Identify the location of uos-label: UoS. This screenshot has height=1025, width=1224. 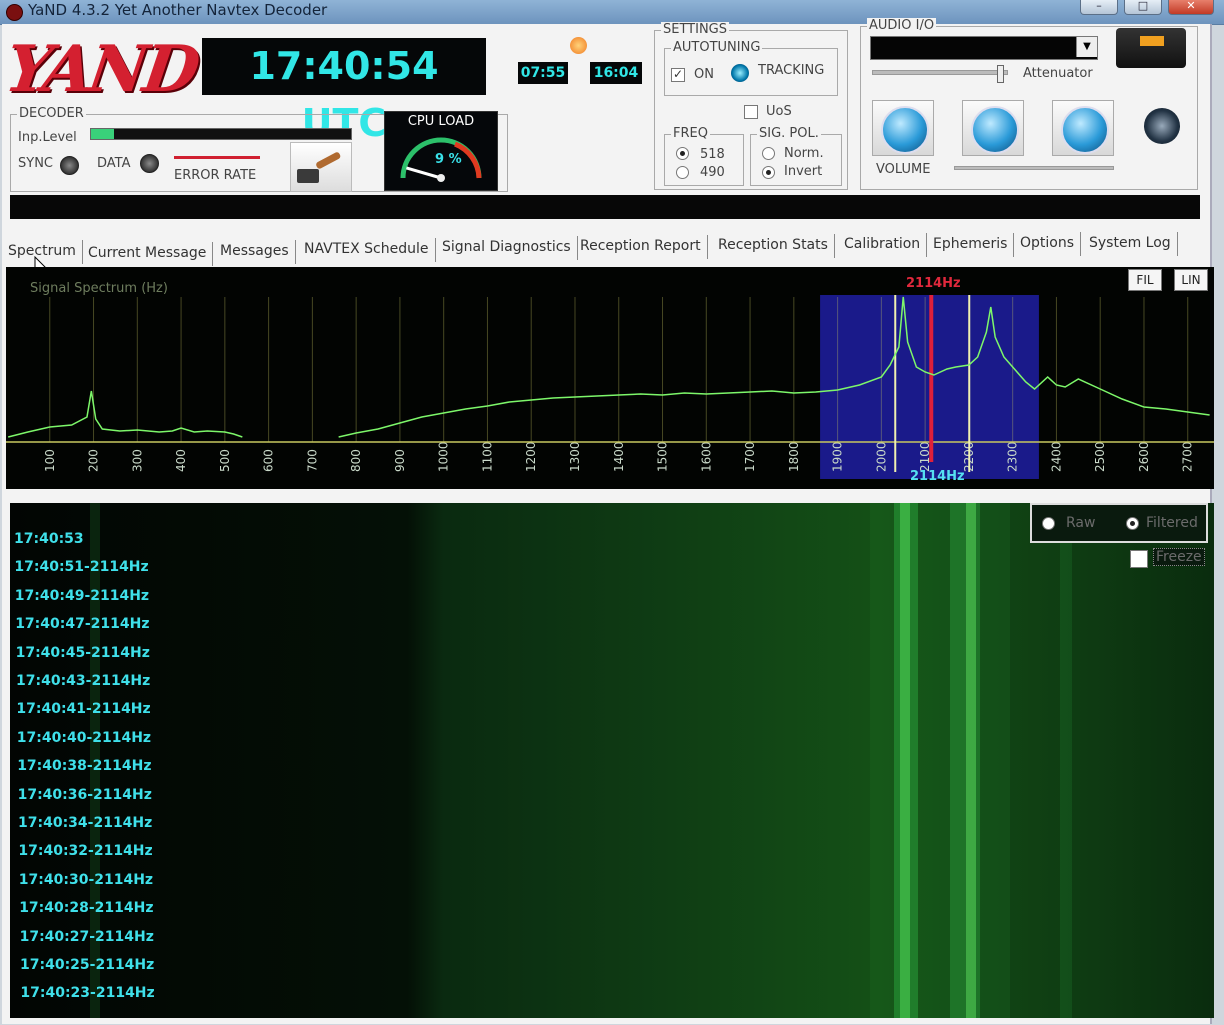
(779, 111).